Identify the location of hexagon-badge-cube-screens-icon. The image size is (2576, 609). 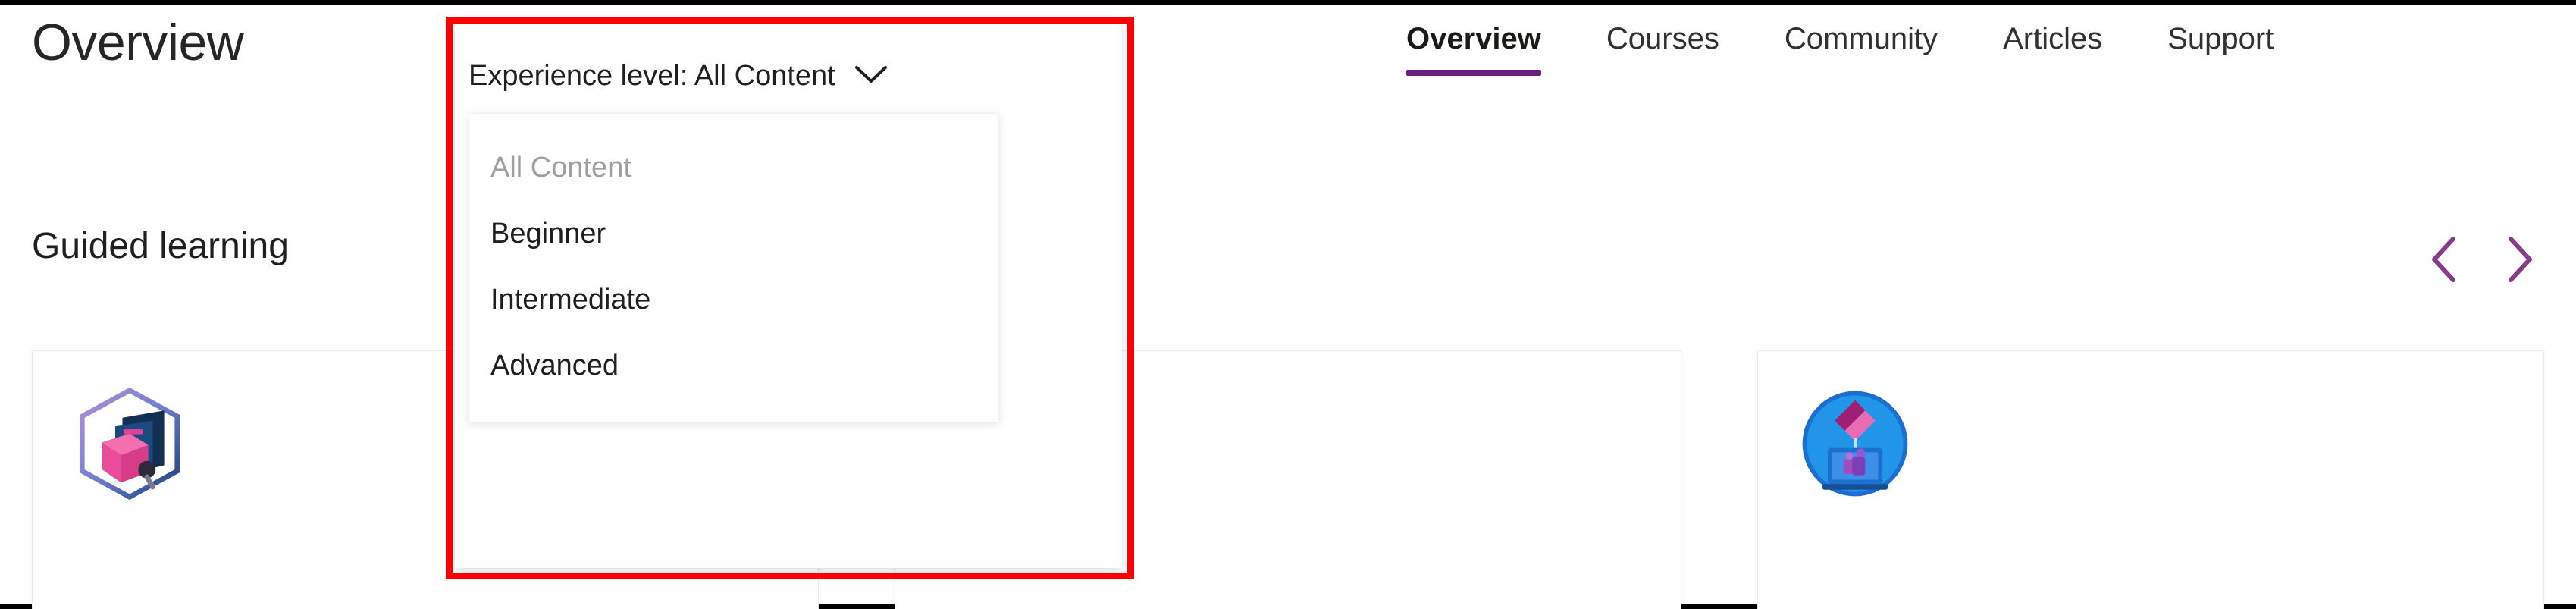
(130, 444).